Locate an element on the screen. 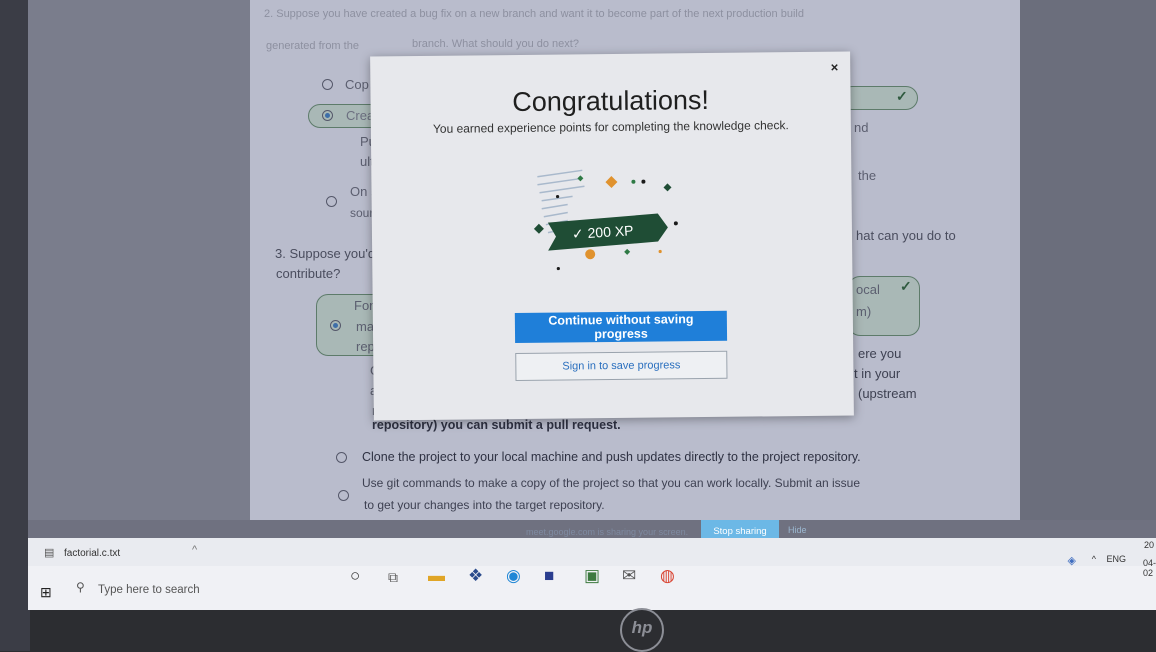 The height and width of the screenshot is (652, 1156). share-status-text: meet.google.com is sharing your screen. is located at coordinates (607, 532).